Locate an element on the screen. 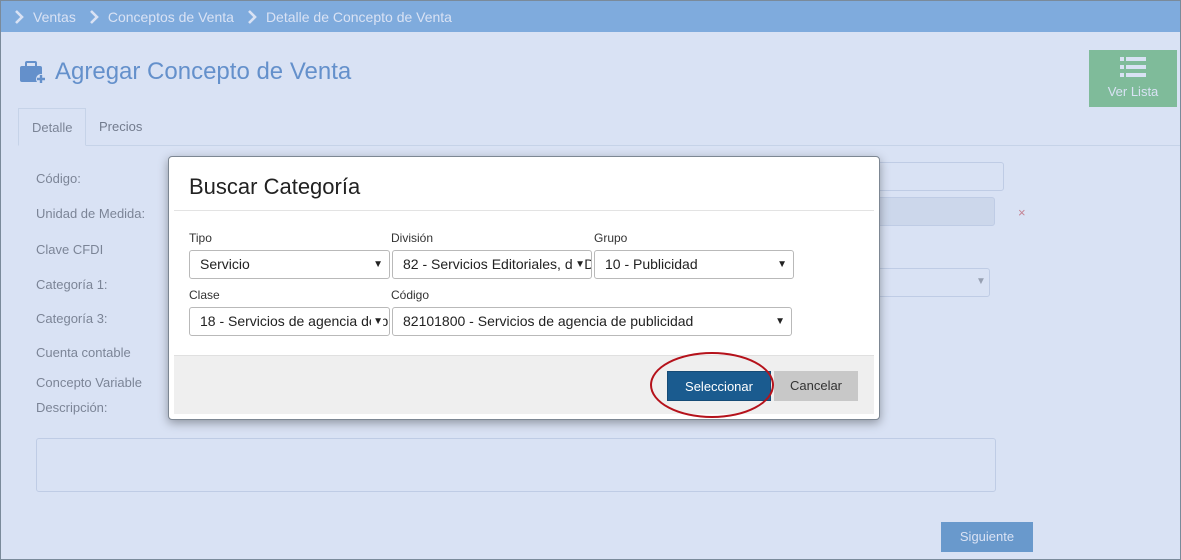 Image resolution: width=1181 pixels, height=560 pixels. highlight-ellipse is located at coordinates (712, 385).